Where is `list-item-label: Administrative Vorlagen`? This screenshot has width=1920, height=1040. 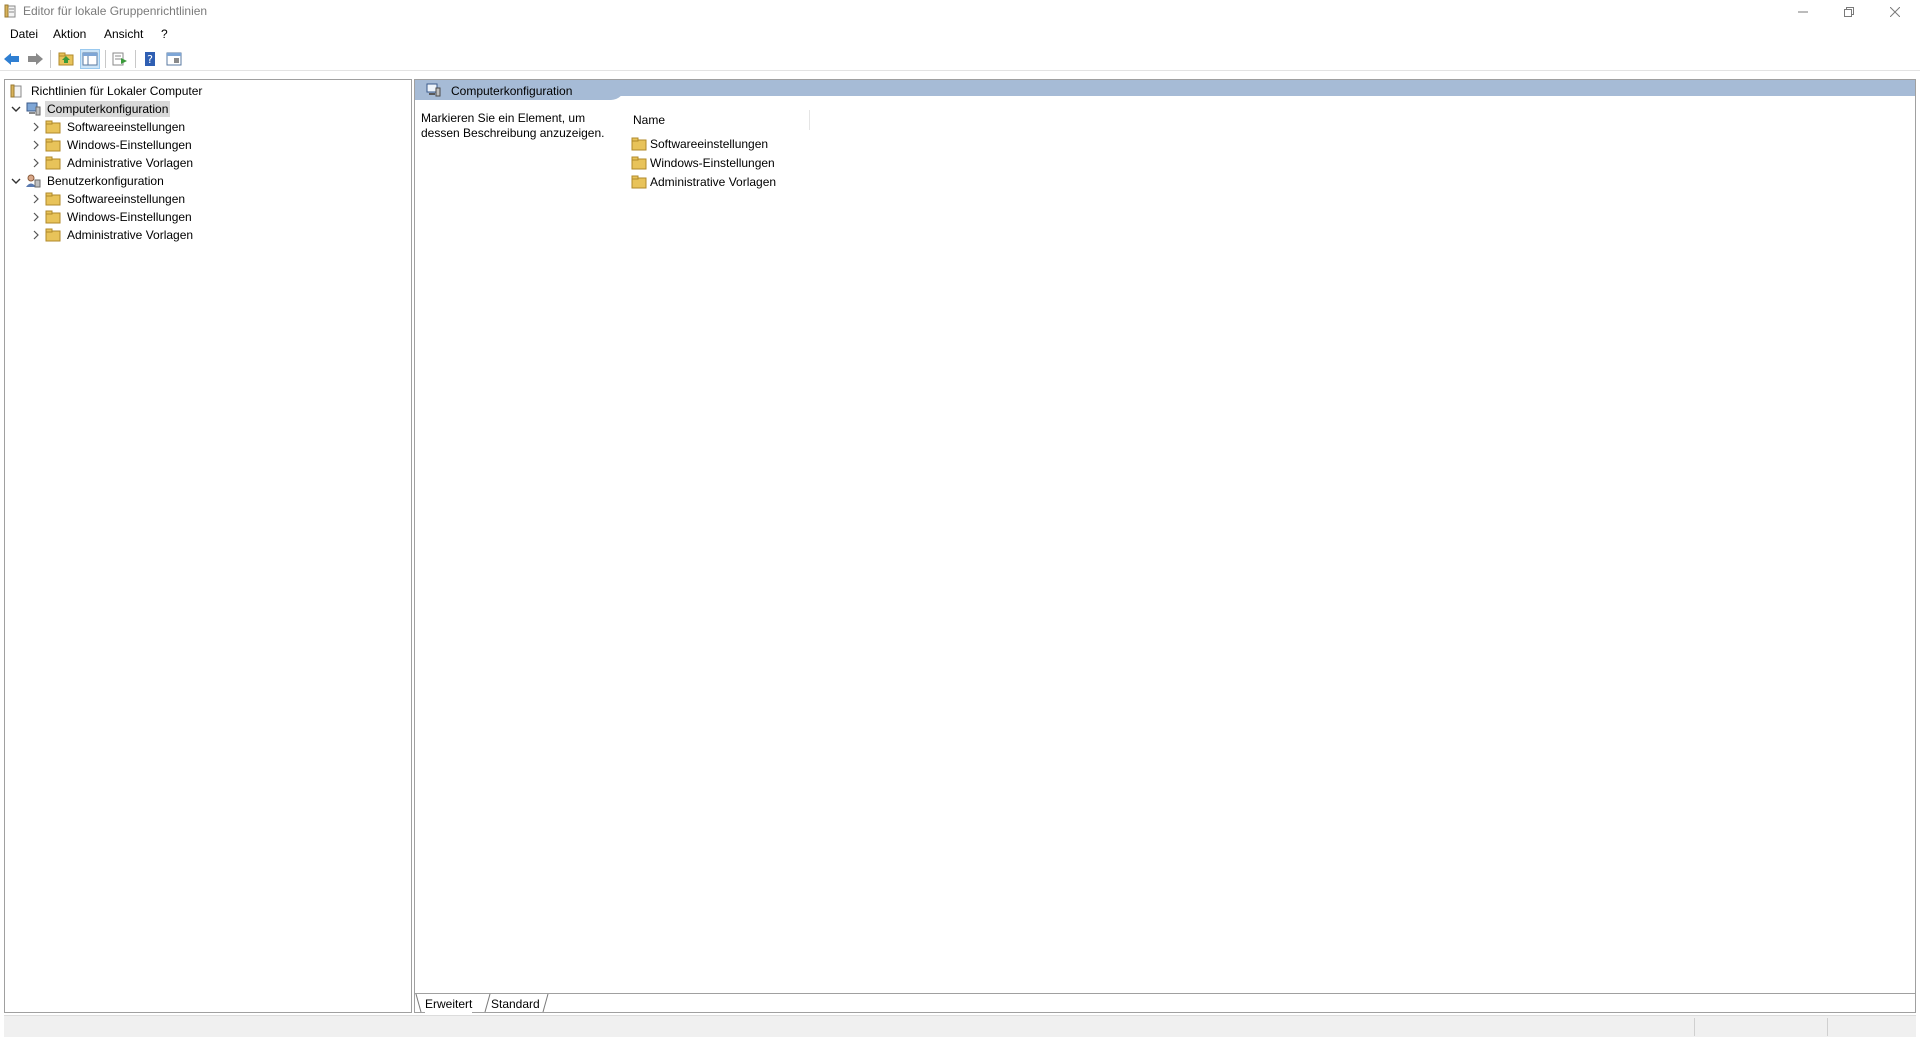 list-item-label: Administrative Vorlagen is located at coordinates (713, 181).